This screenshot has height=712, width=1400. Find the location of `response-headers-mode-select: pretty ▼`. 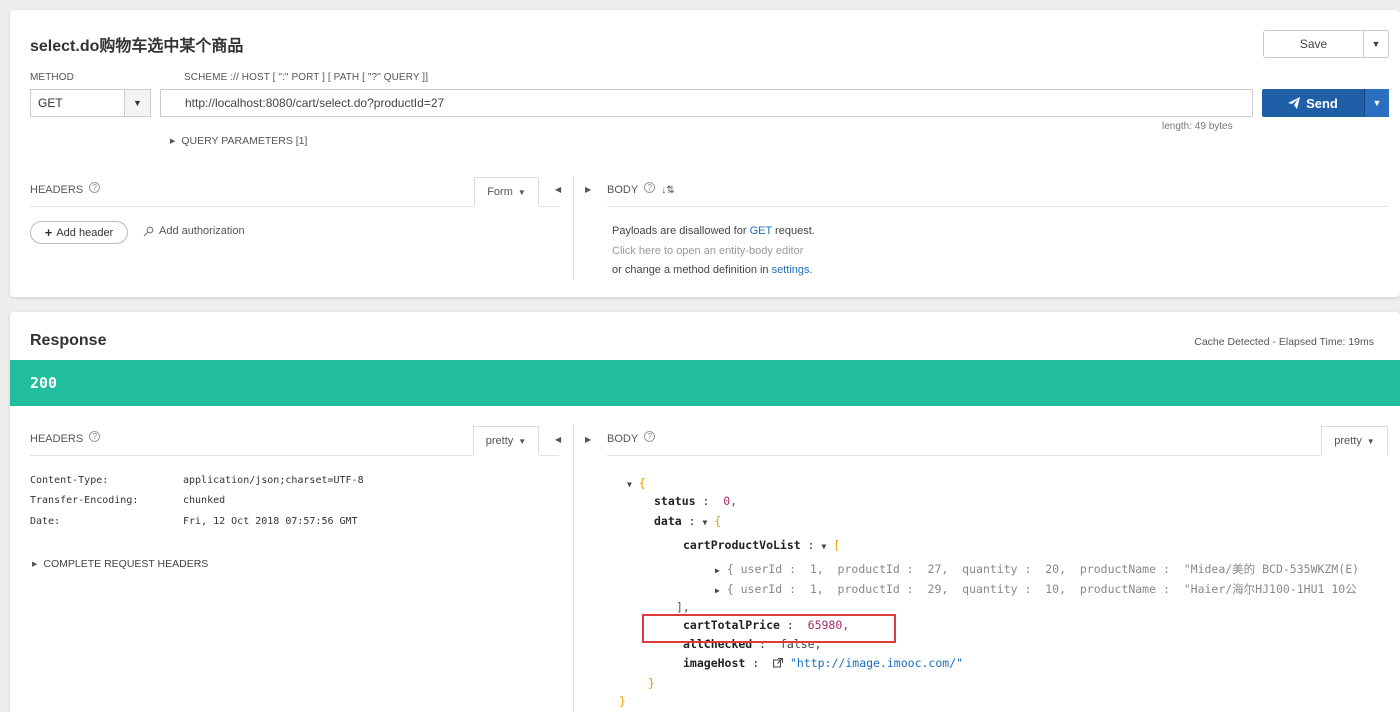

response-headers-mode-select: pretty ▼ is located at coordinates (506, 440).